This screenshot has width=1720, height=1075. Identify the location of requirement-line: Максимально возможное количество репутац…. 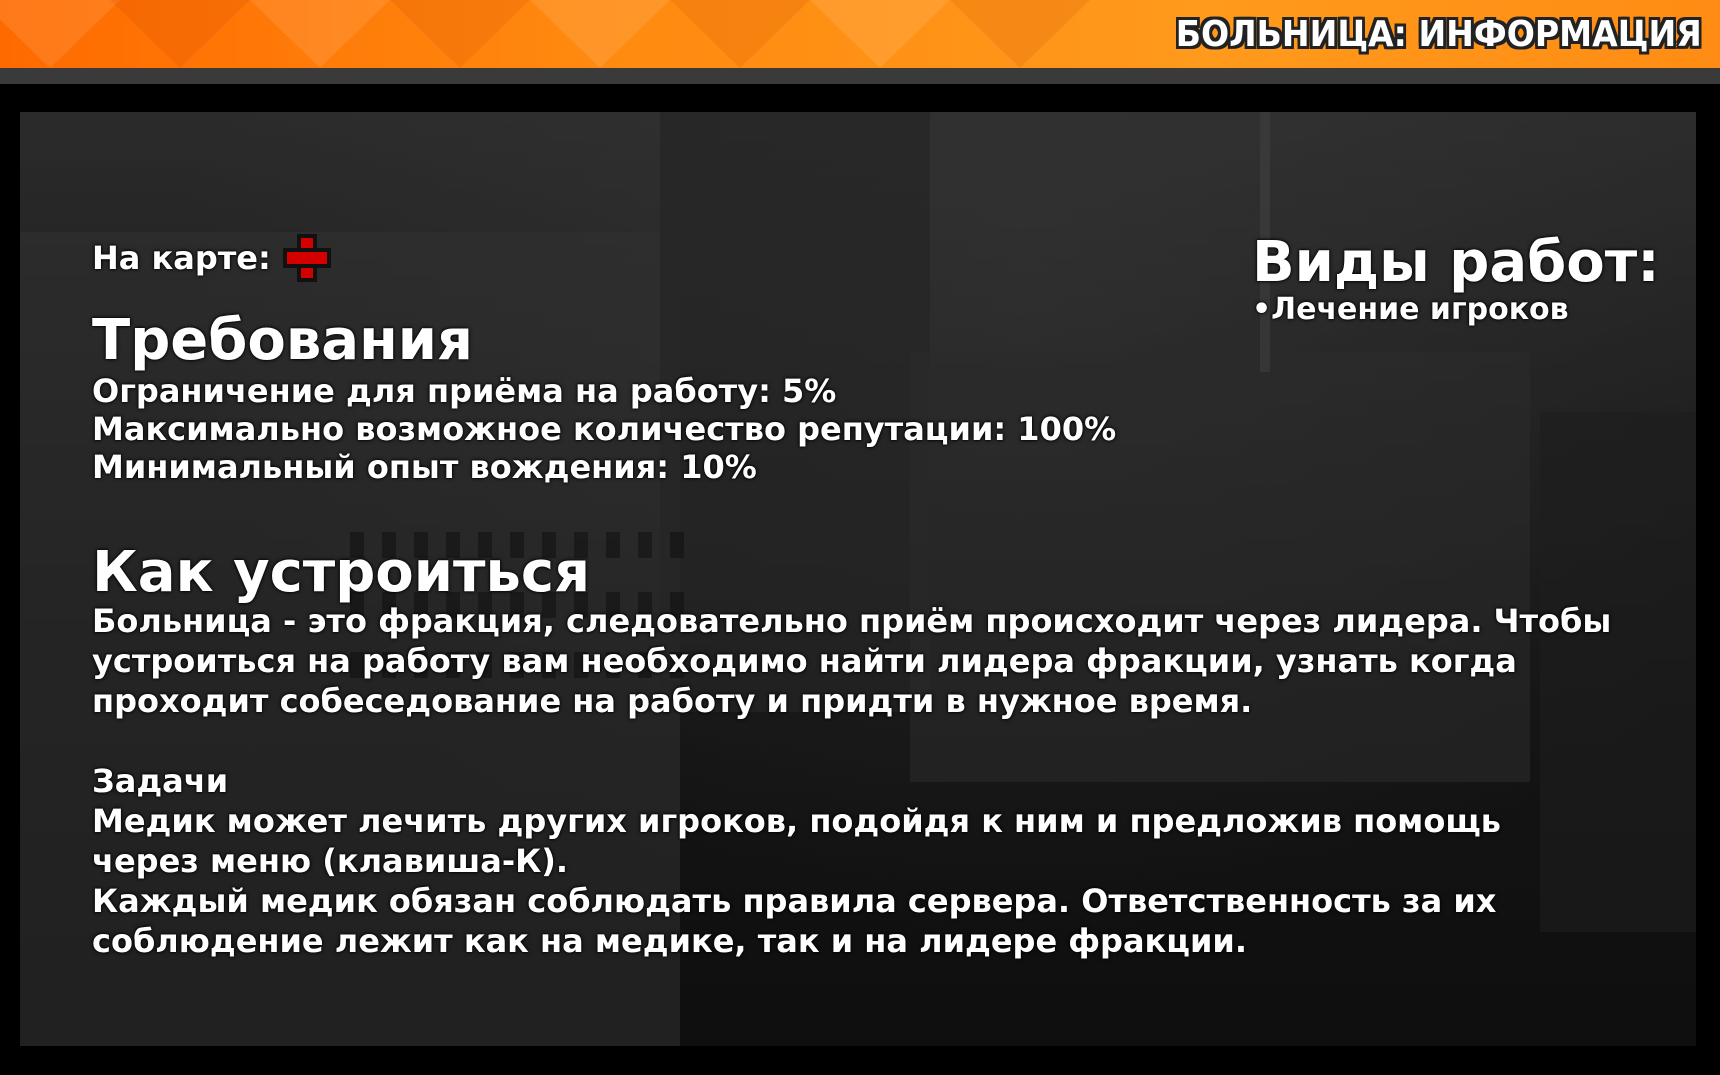
(604, 429).